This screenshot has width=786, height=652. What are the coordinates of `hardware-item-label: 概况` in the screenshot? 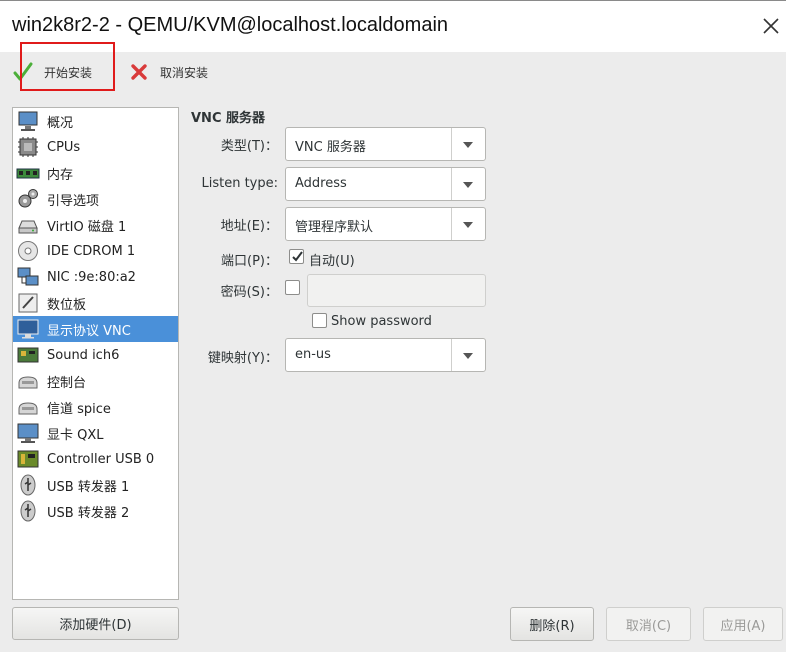 It's located at (60, 123).